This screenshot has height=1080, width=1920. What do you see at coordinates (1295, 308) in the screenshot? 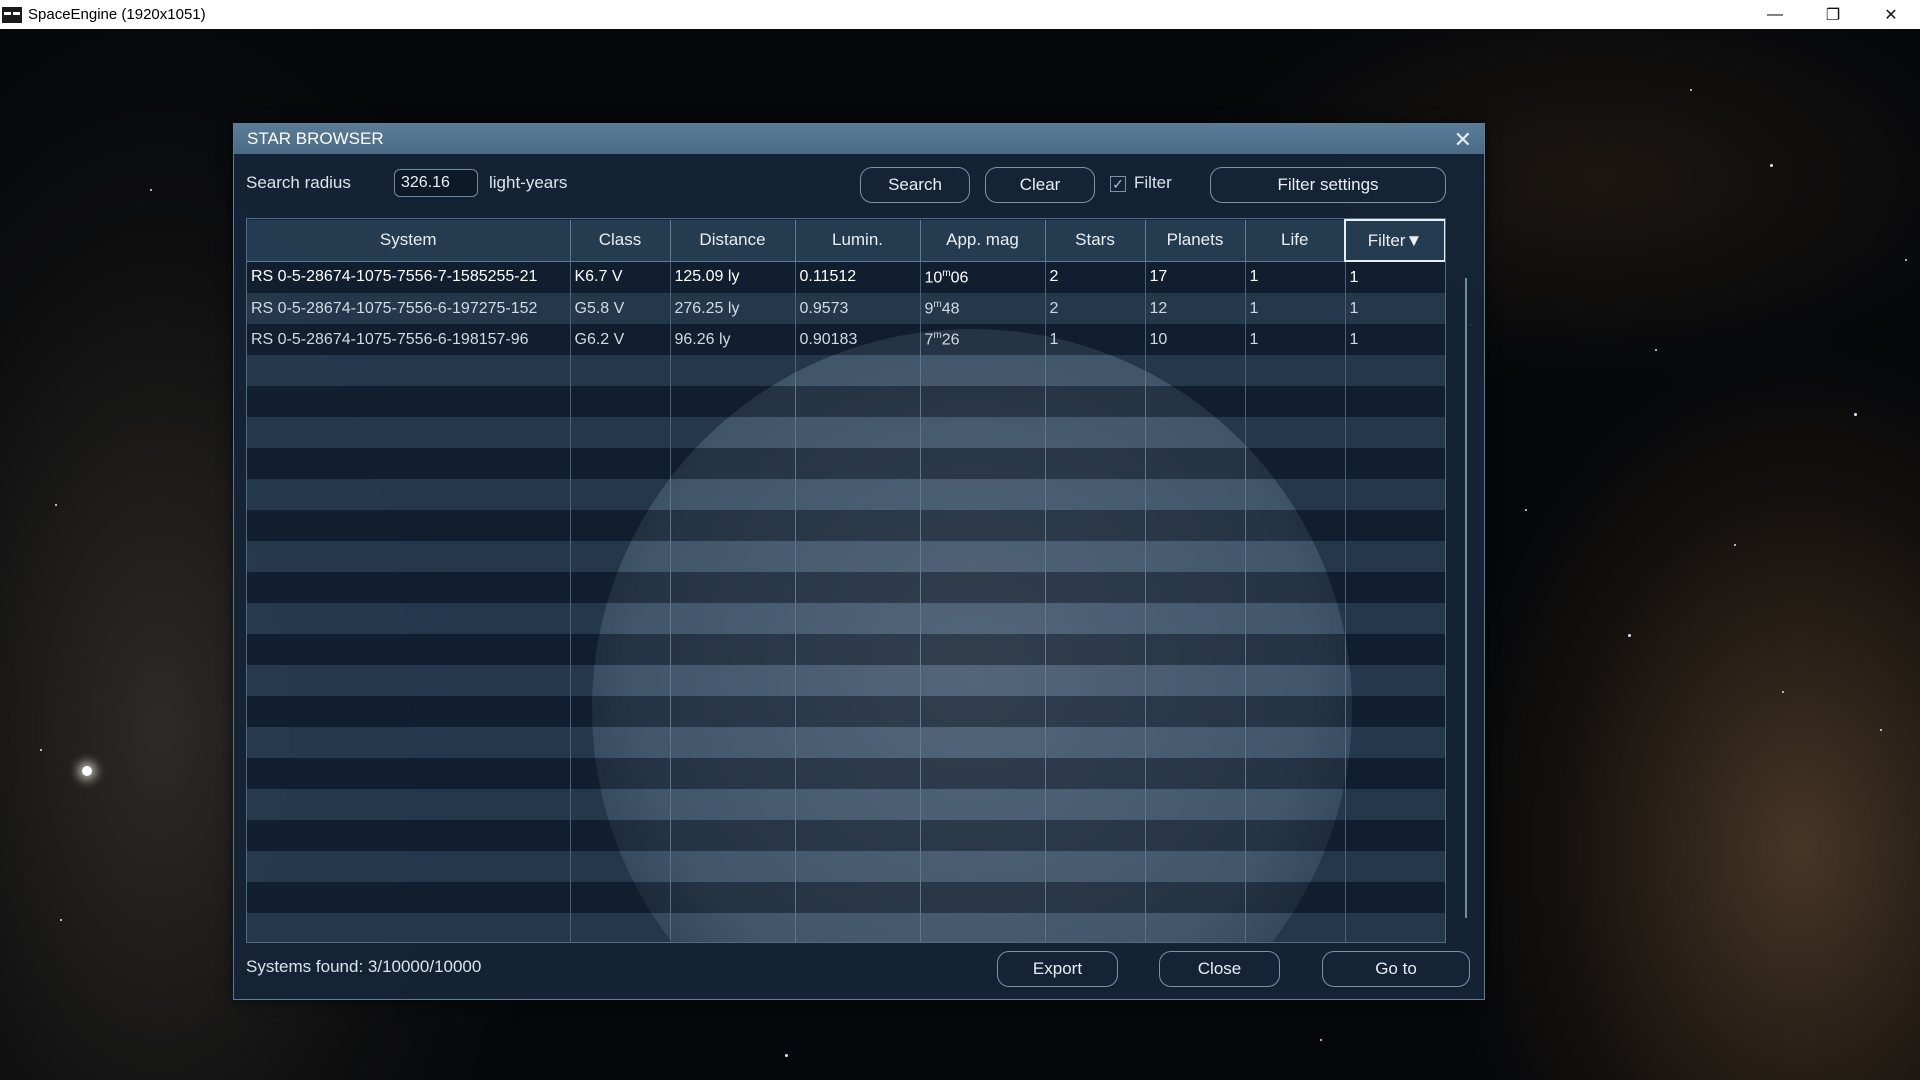
I see `cell-life: 1` at bounding box center [1295, 308].